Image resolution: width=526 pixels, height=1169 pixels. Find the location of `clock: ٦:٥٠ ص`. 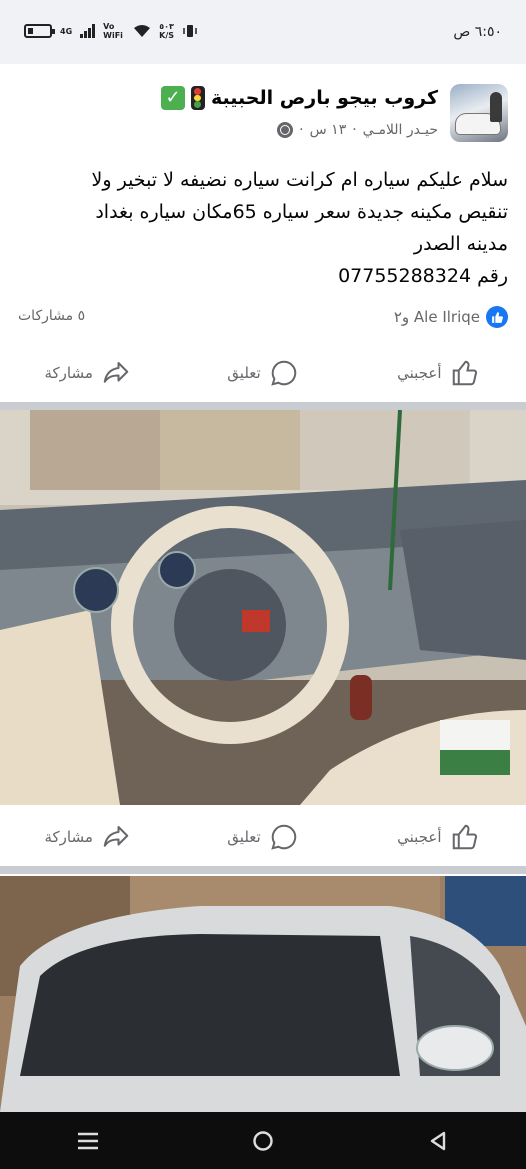

clock: ٦:٥٠ ص is located at coordinates (477, 32).